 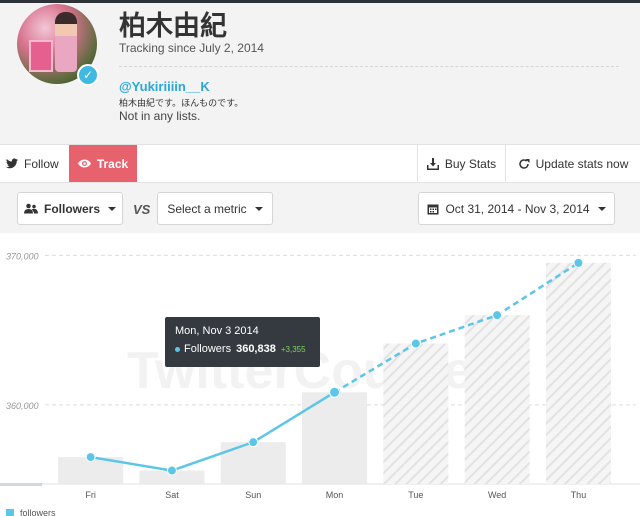 I want to click on metric-dropdown: Followers, so click(x=70, y=208).